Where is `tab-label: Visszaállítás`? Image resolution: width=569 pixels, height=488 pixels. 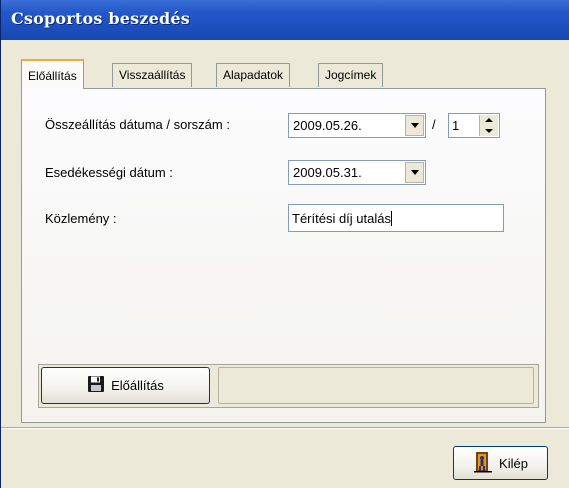 tab-label: Visszaállítás is located at coordinates (152, 75).